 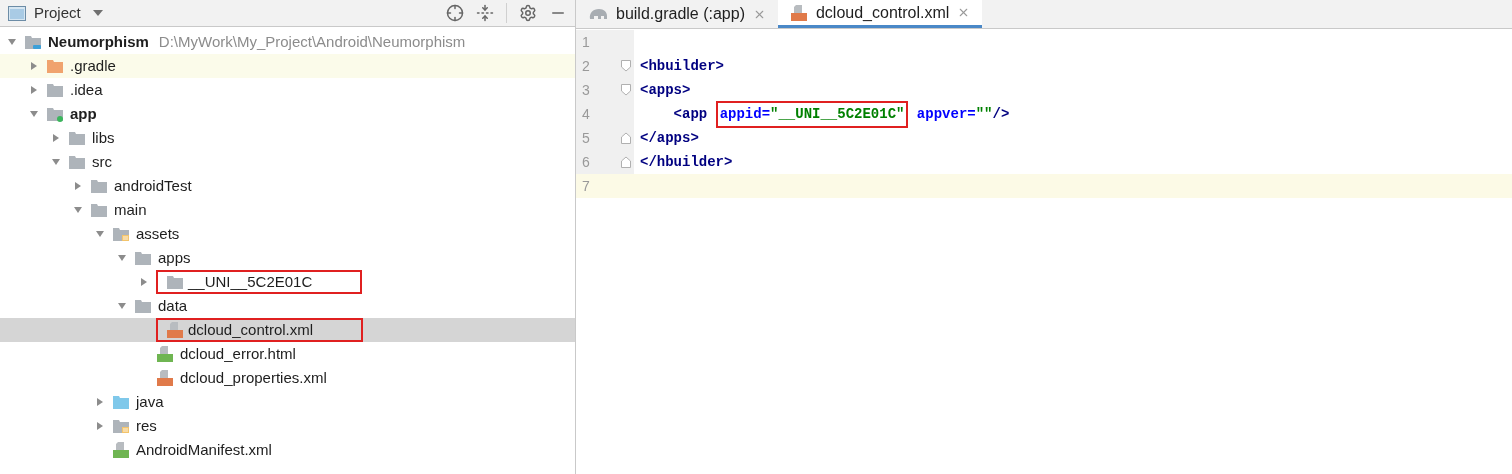 I want to click on tree-item-label: assets, so click(x=158, y=233).